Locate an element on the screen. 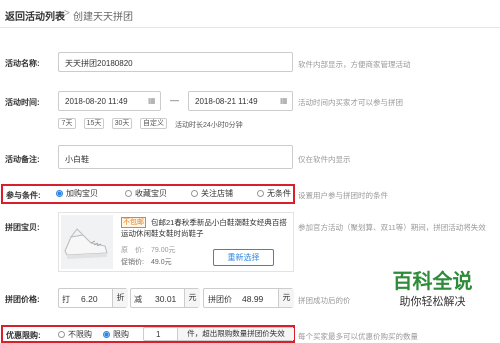 The width and height of the screenshot is (500, 343). activity-name-label: 活动名称: is located at coordinates (22, 63).